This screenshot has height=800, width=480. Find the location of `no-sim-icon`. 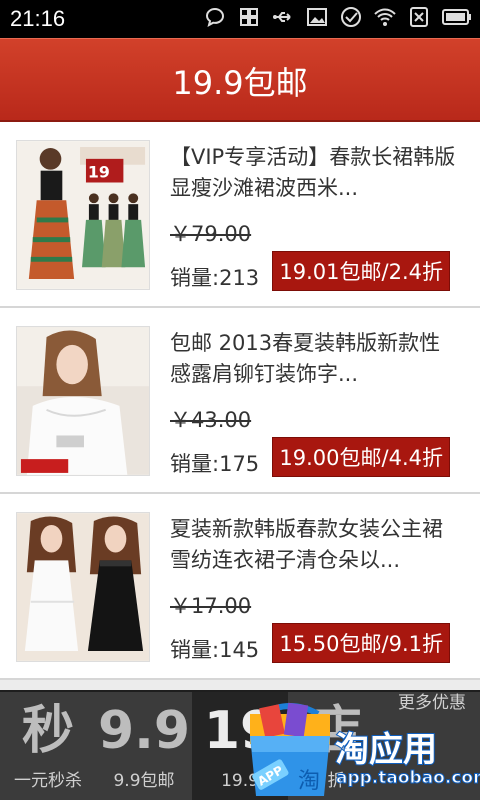

no-sim-icon is located at coordinates (419, 17).